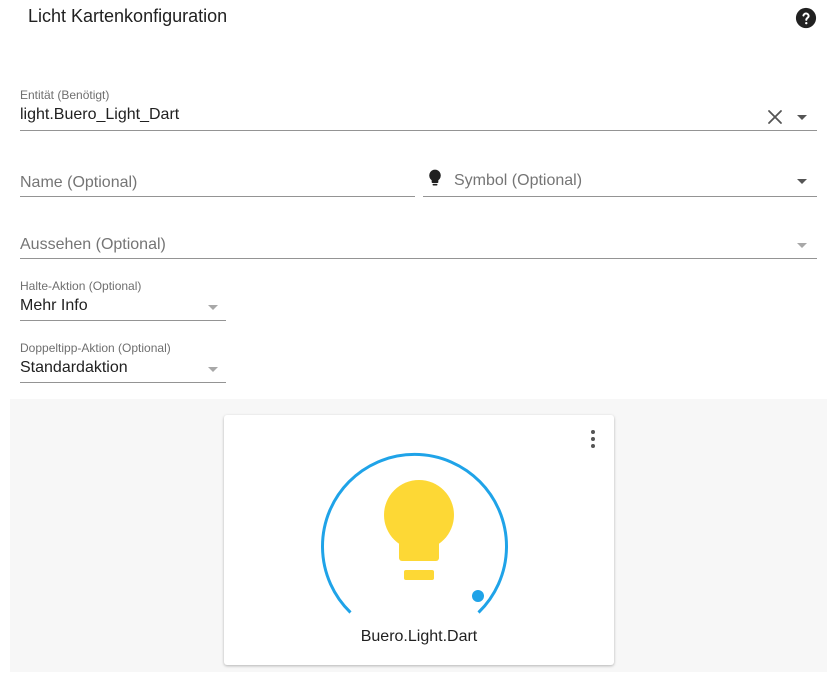 This screenshot has width=833, height=681. What do you see at coordinates (775, 117) in the screenshot?
I see `clear-icon` at bounding box center [775, 117].